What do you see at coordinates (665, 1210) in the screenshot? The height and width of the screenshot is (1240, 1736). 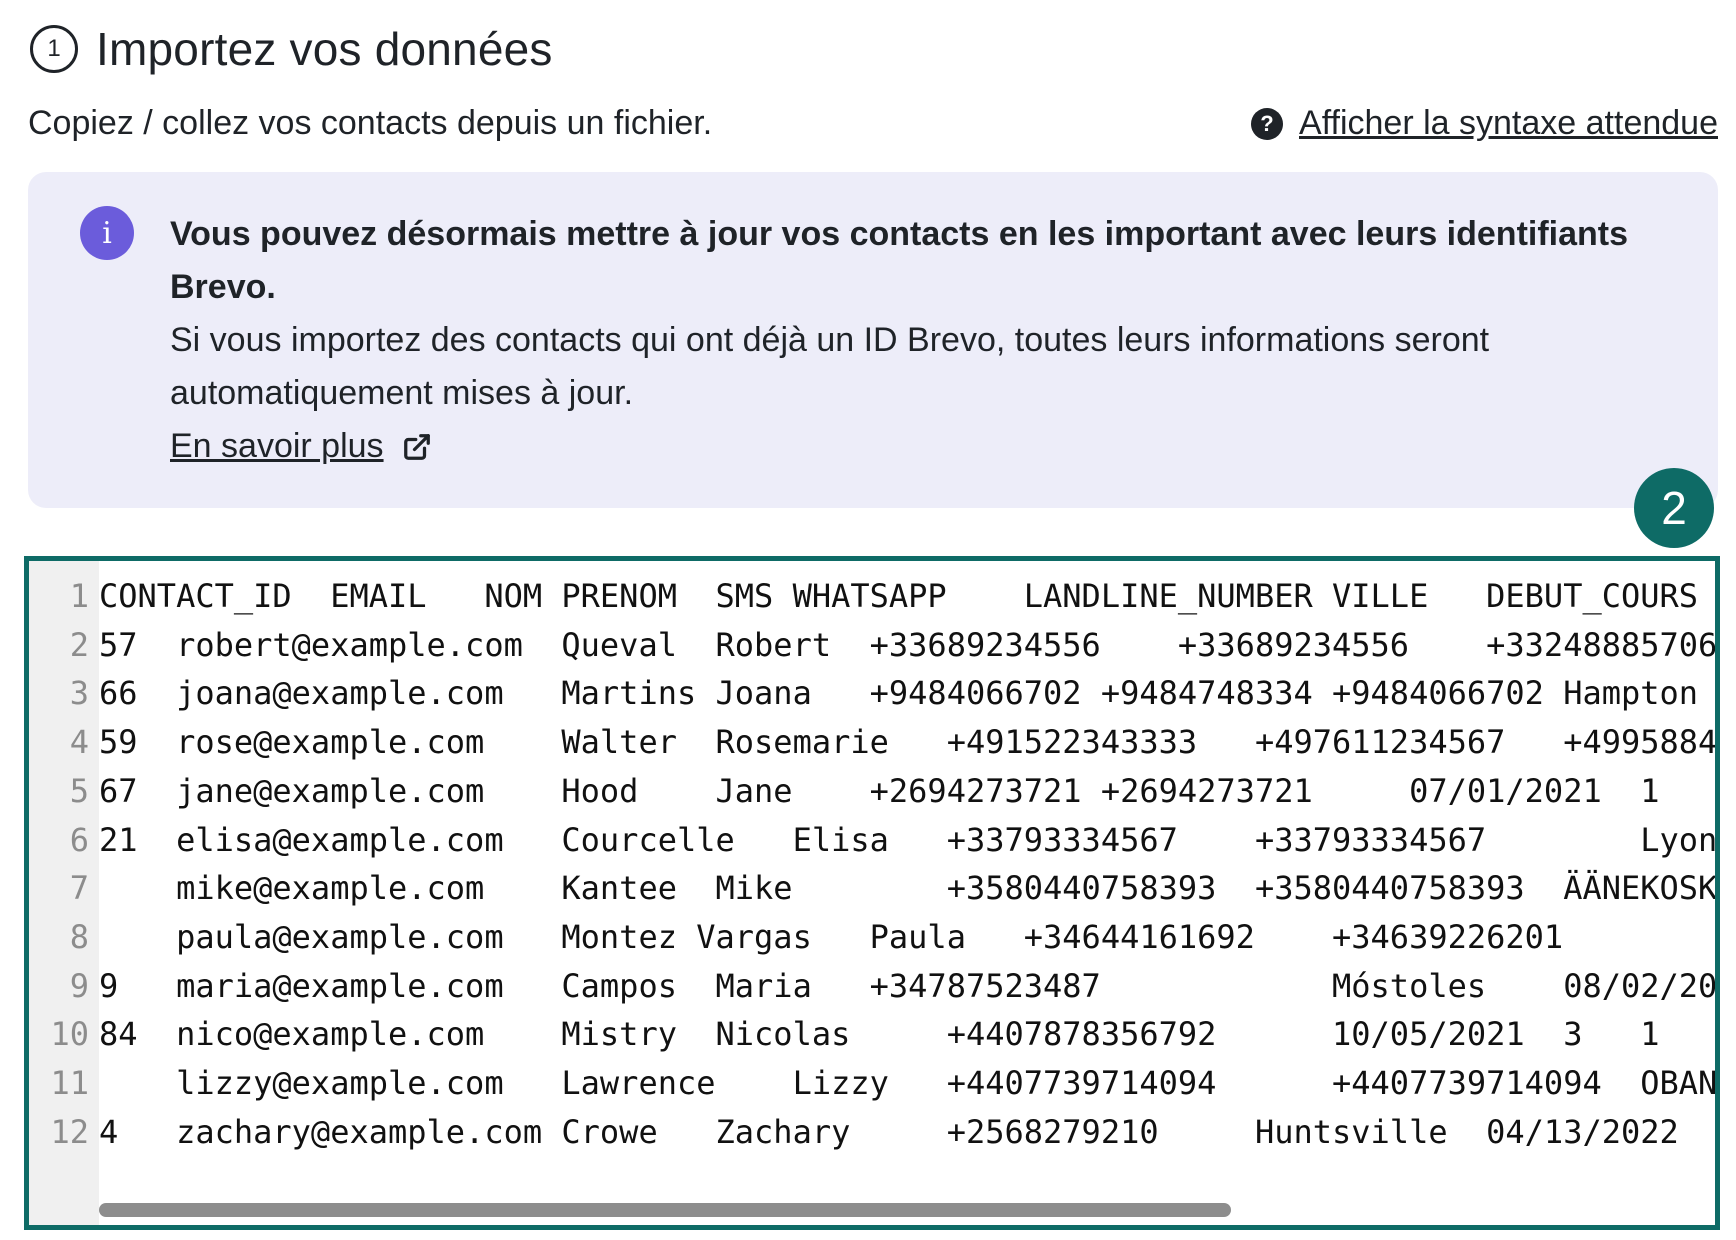 I see `horizontal-scrollbar` at bounding box center [665, 1210].